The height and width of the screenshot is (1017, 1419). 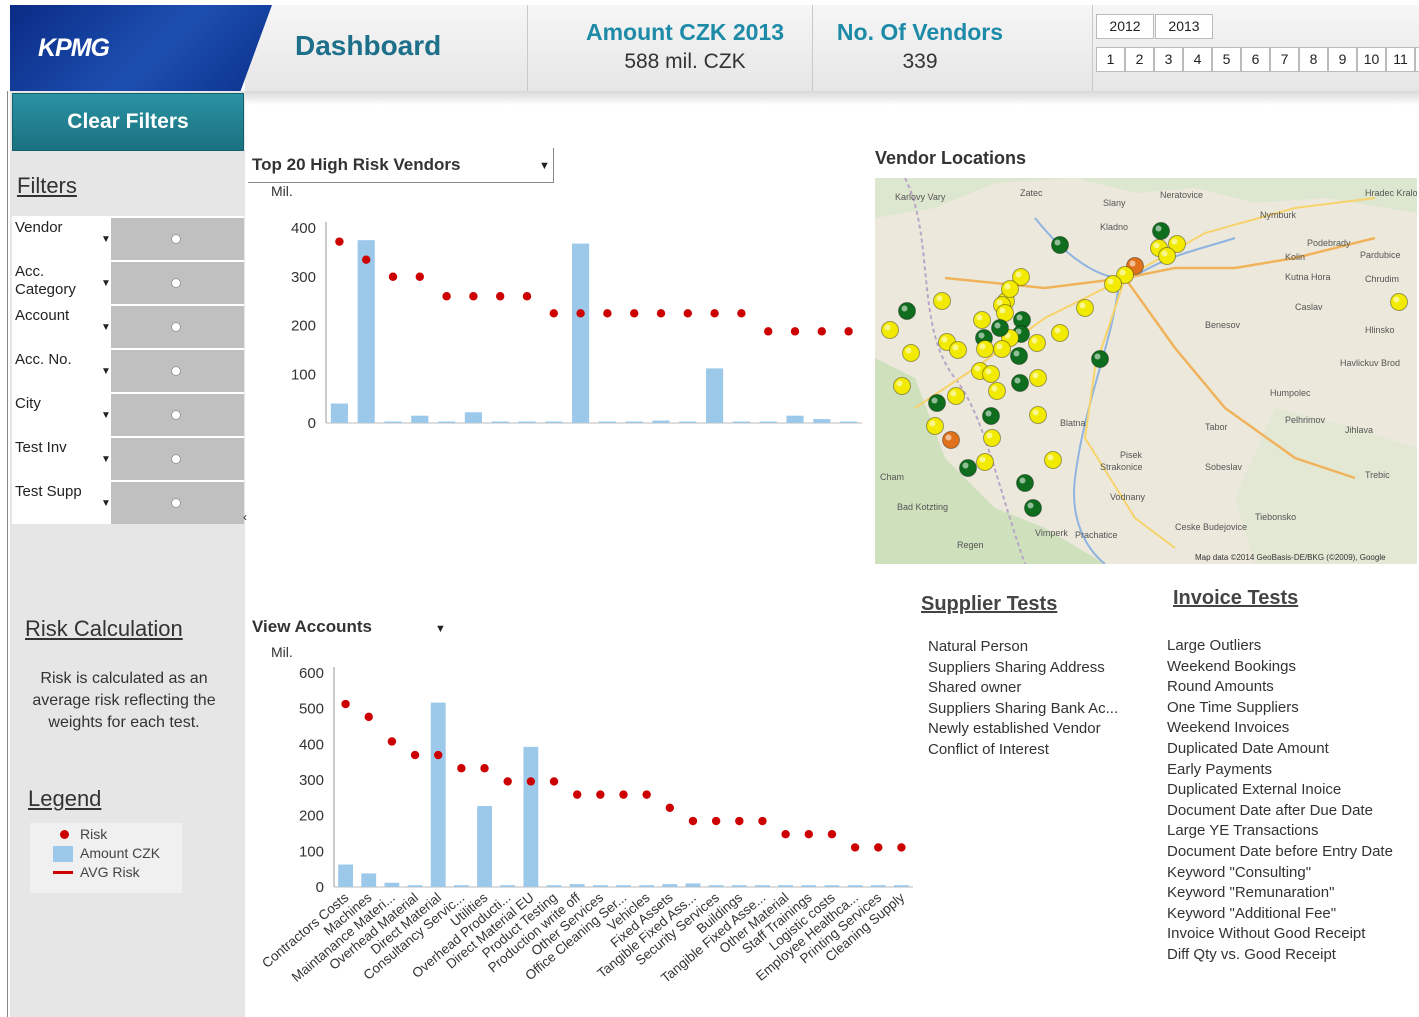 I want to click on month-button: 11, so click(x=1400, y=59).